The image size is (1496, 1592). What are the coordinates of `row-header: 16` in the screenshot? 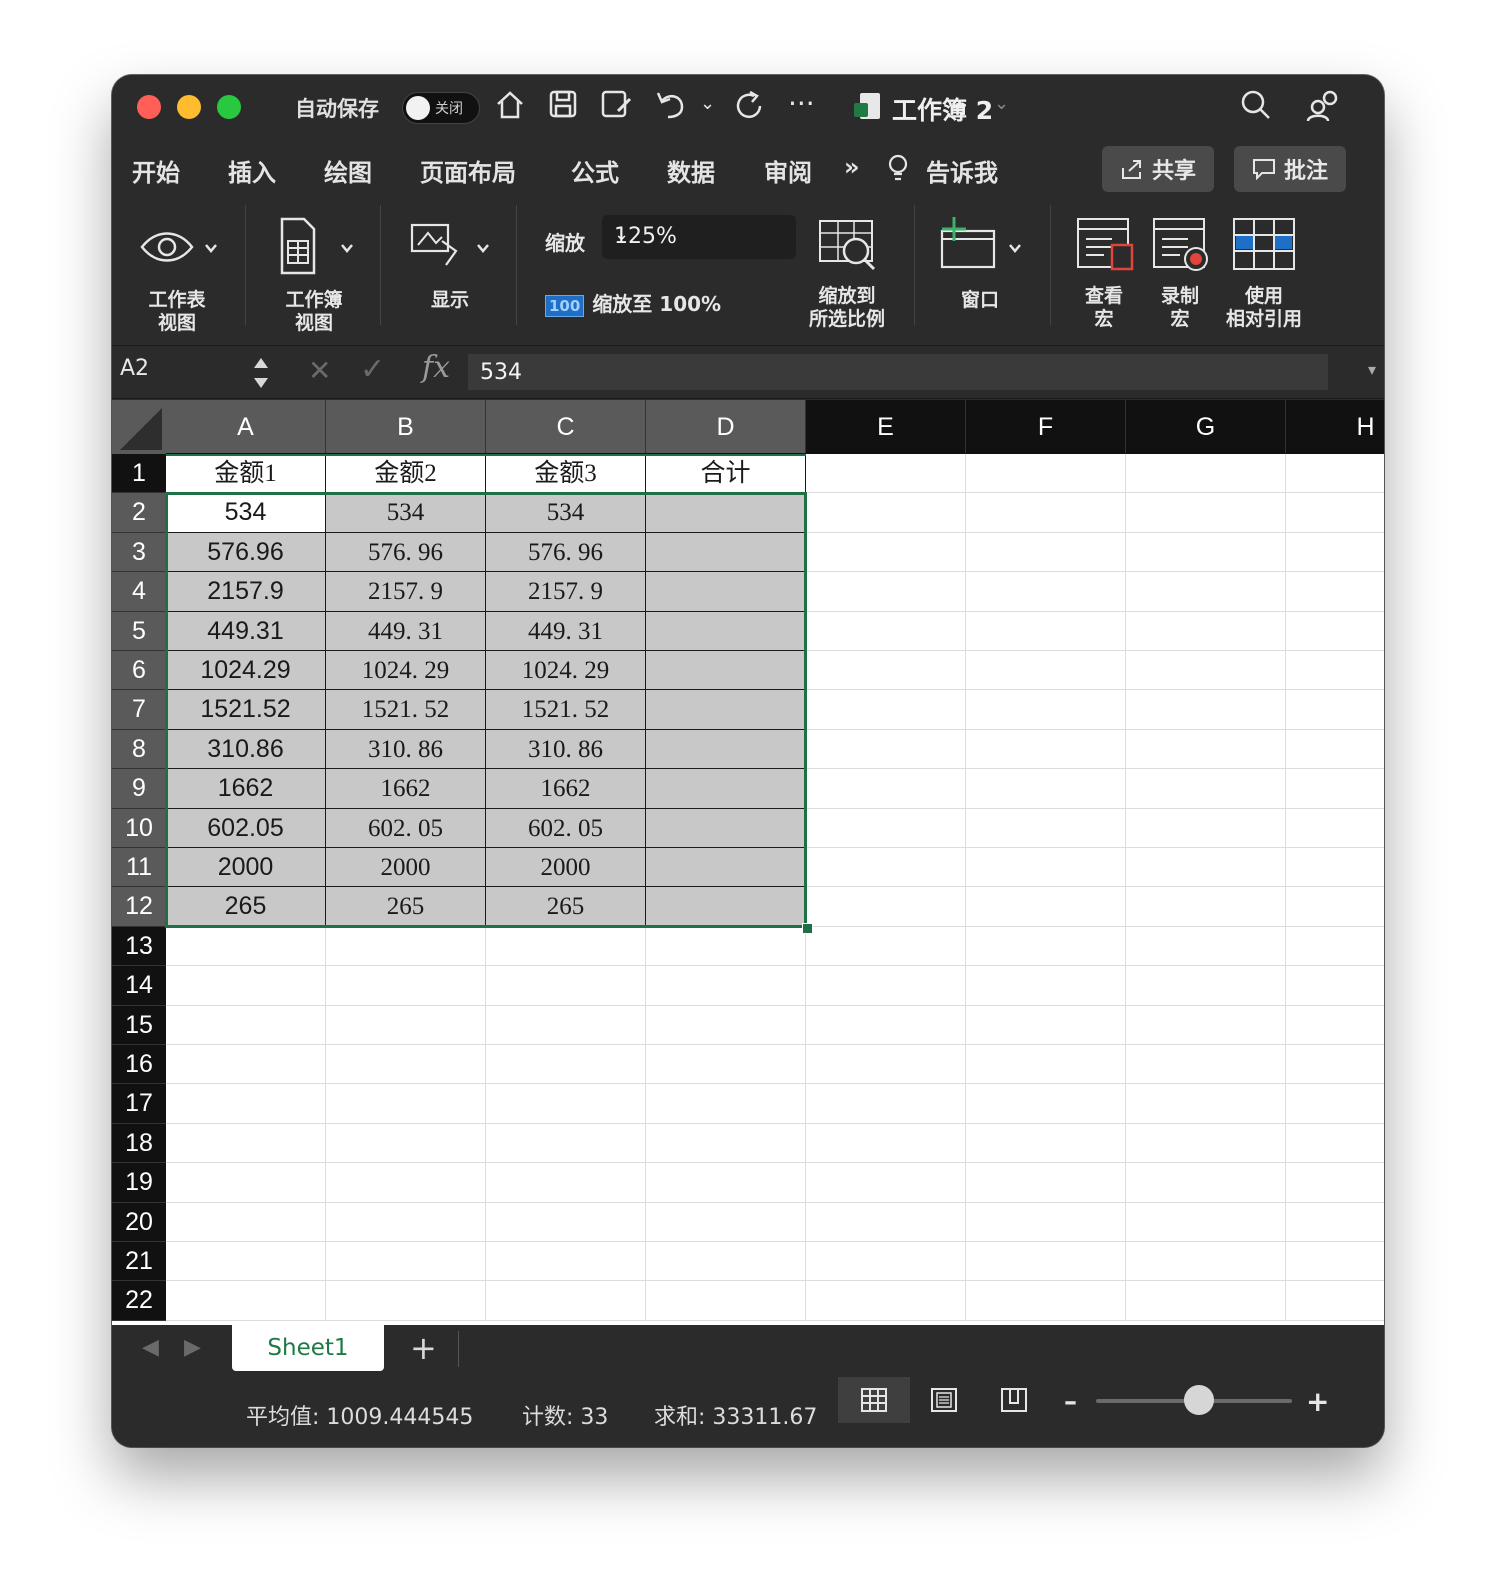 It's located at (139, 1065).